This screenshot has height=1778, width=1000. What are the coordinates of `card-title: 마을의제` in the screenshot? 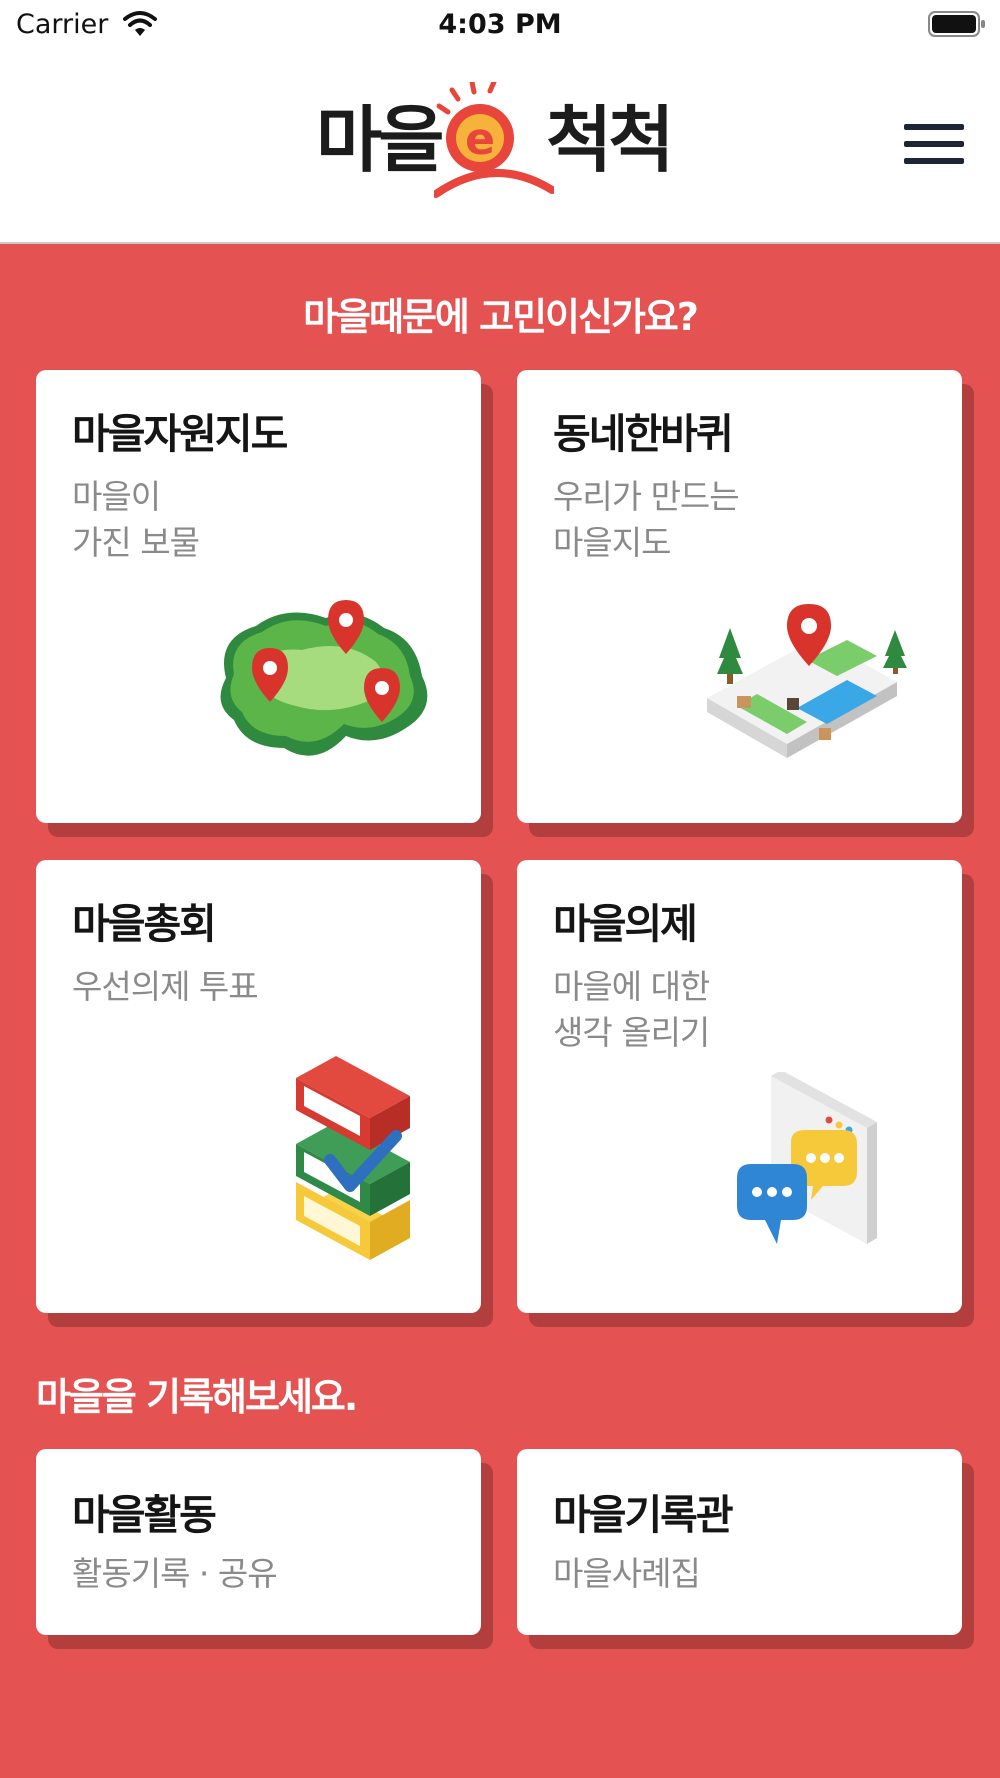 It's located at (625, 924).